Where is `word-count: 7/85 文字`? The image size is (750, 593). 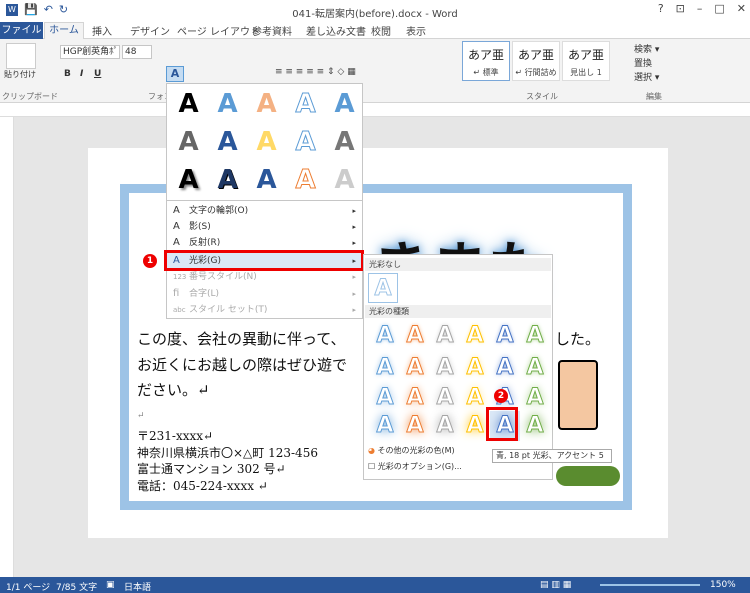
word-count: 7/85 文字 is located at coordinates (76, 586).